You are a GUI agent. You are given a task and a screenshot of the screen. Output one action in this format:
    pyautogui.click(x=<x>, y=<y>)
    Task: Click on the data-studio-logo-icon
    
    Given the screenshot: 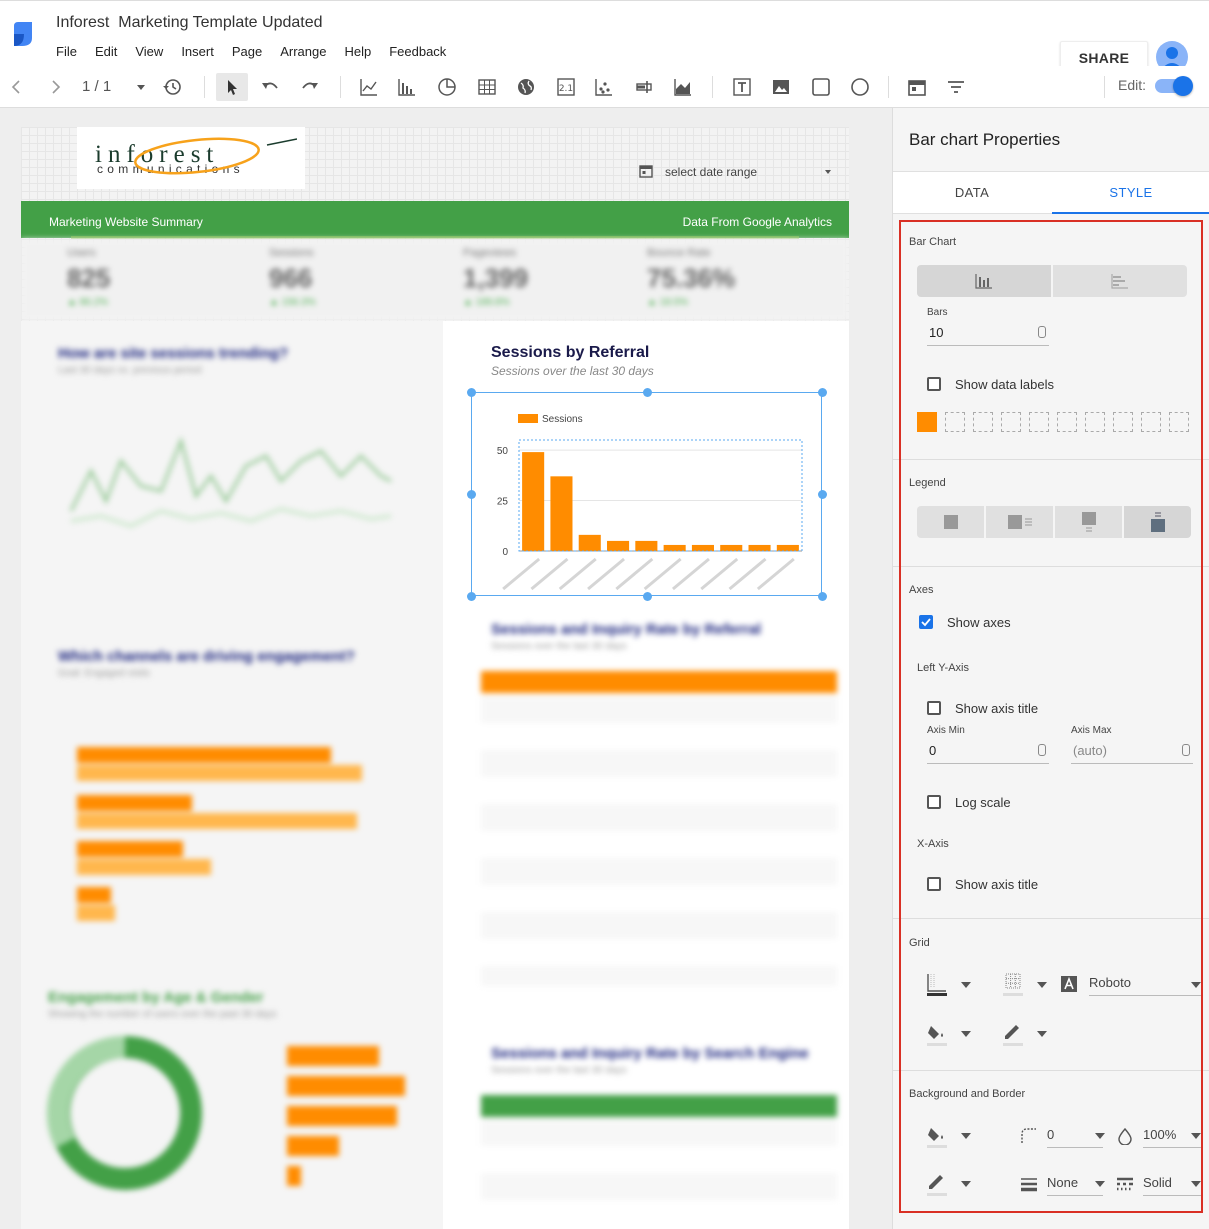 What is the action you would take?
    pyautogui.click(x=23, y=34)
    